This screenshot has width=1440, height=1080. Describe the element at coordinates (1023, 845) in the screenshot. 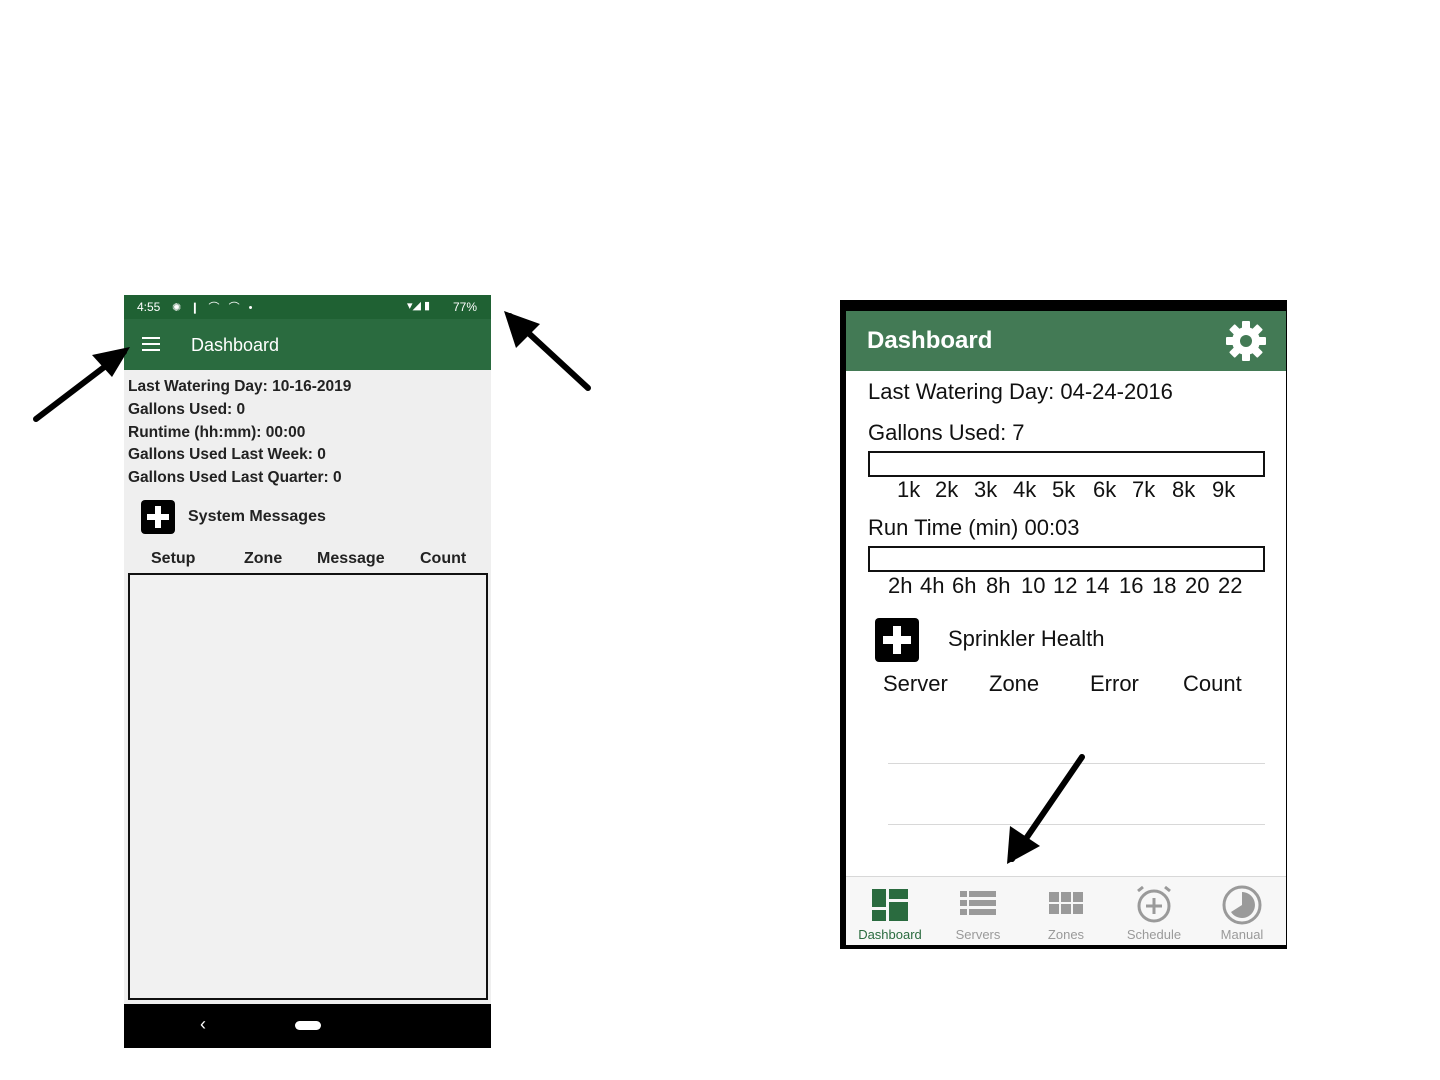

I see `arrowhead-tab-icon` at that location.